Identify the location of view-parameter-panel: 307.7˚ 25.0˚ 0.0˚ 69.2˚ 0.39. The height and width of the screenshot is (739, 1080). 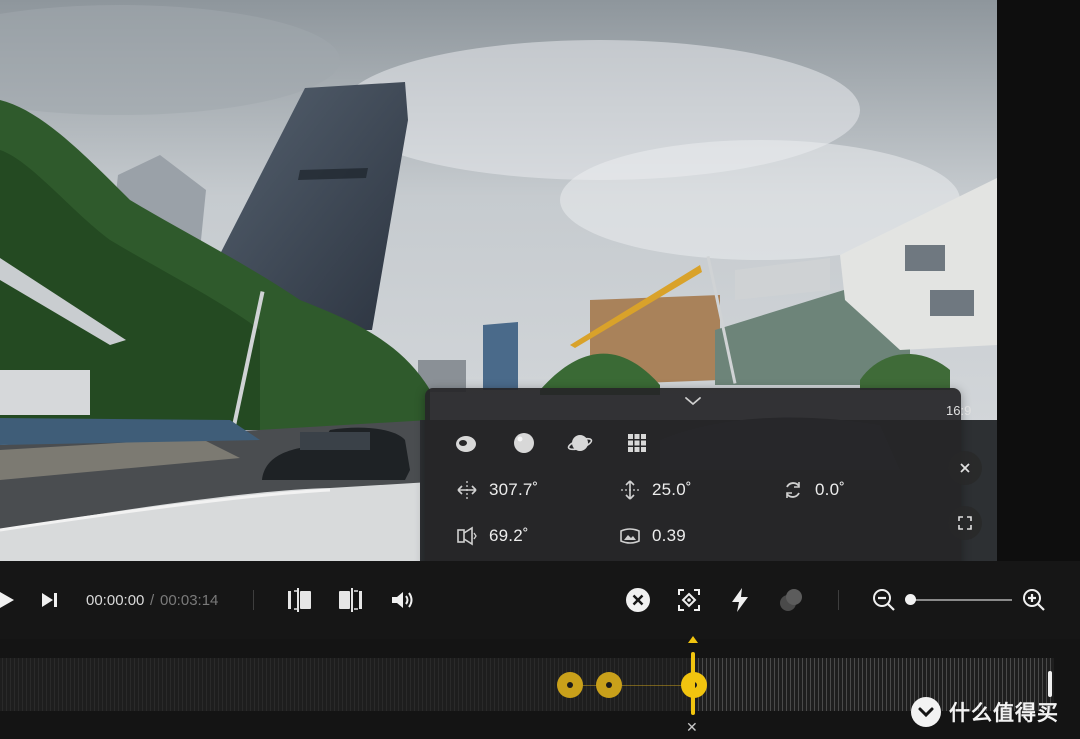
(693, 487).